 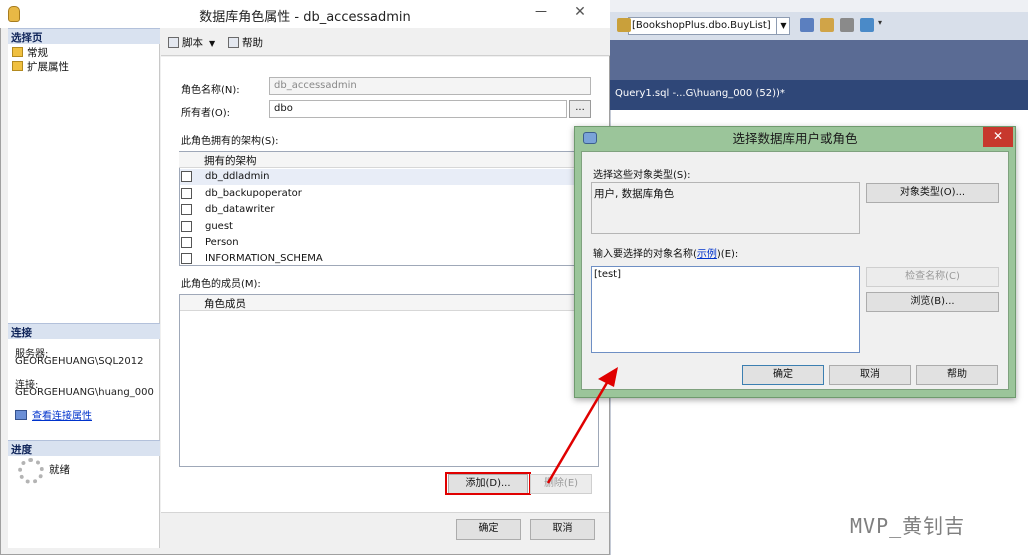 What do you see at coordinates (807, 25) in the screenshot?
I see `toolbar-object-icon` at bounding box center [807, 25].